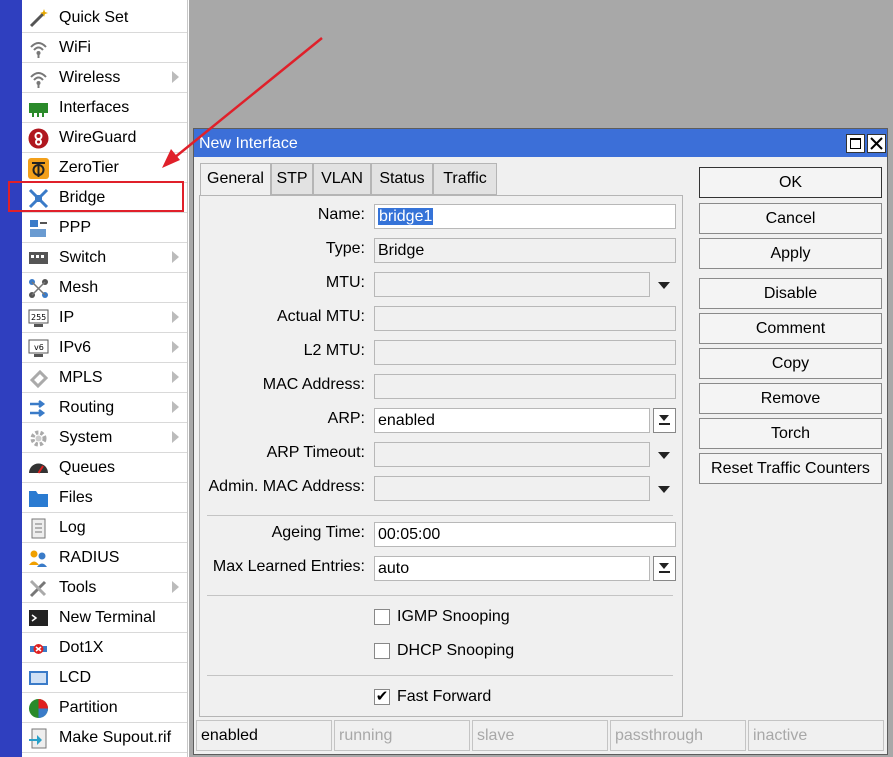 The image size is (893, 757). What do you see at coordinates (38, 558) in the screenshot?
I see `radius-icon` at bounding box center [38, 558].